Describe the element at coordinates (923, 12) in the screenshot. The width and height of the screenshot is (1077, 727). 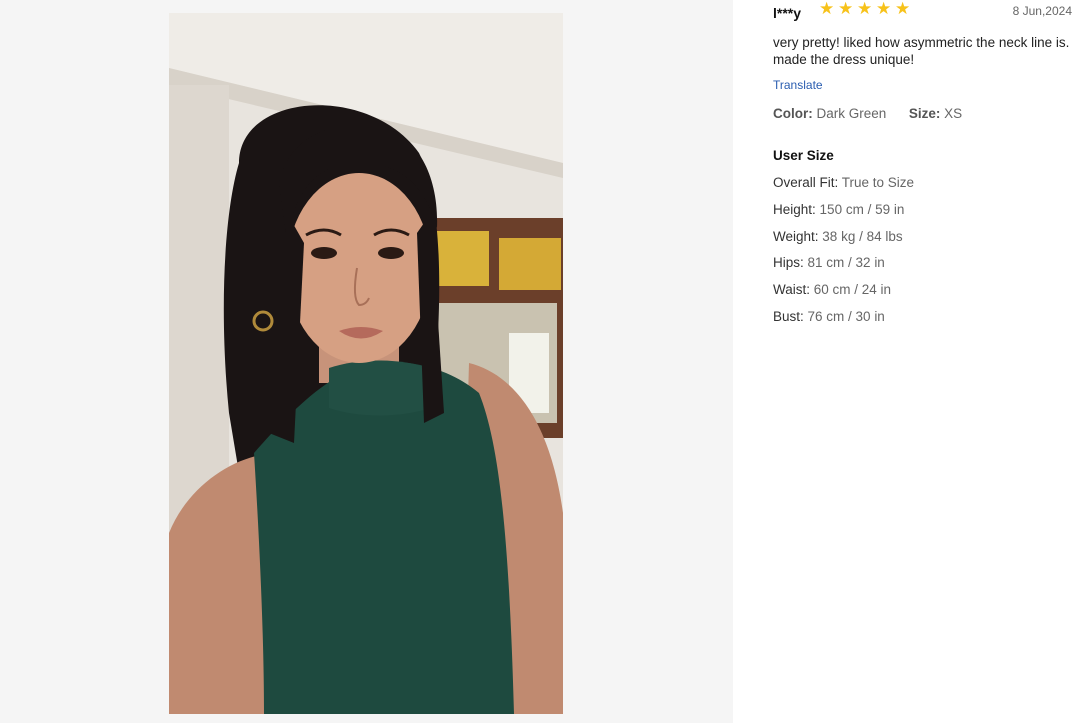
I see `review-header: l***y ★ ★ ★ ★ ★ 8 Jun,2024` at that location.